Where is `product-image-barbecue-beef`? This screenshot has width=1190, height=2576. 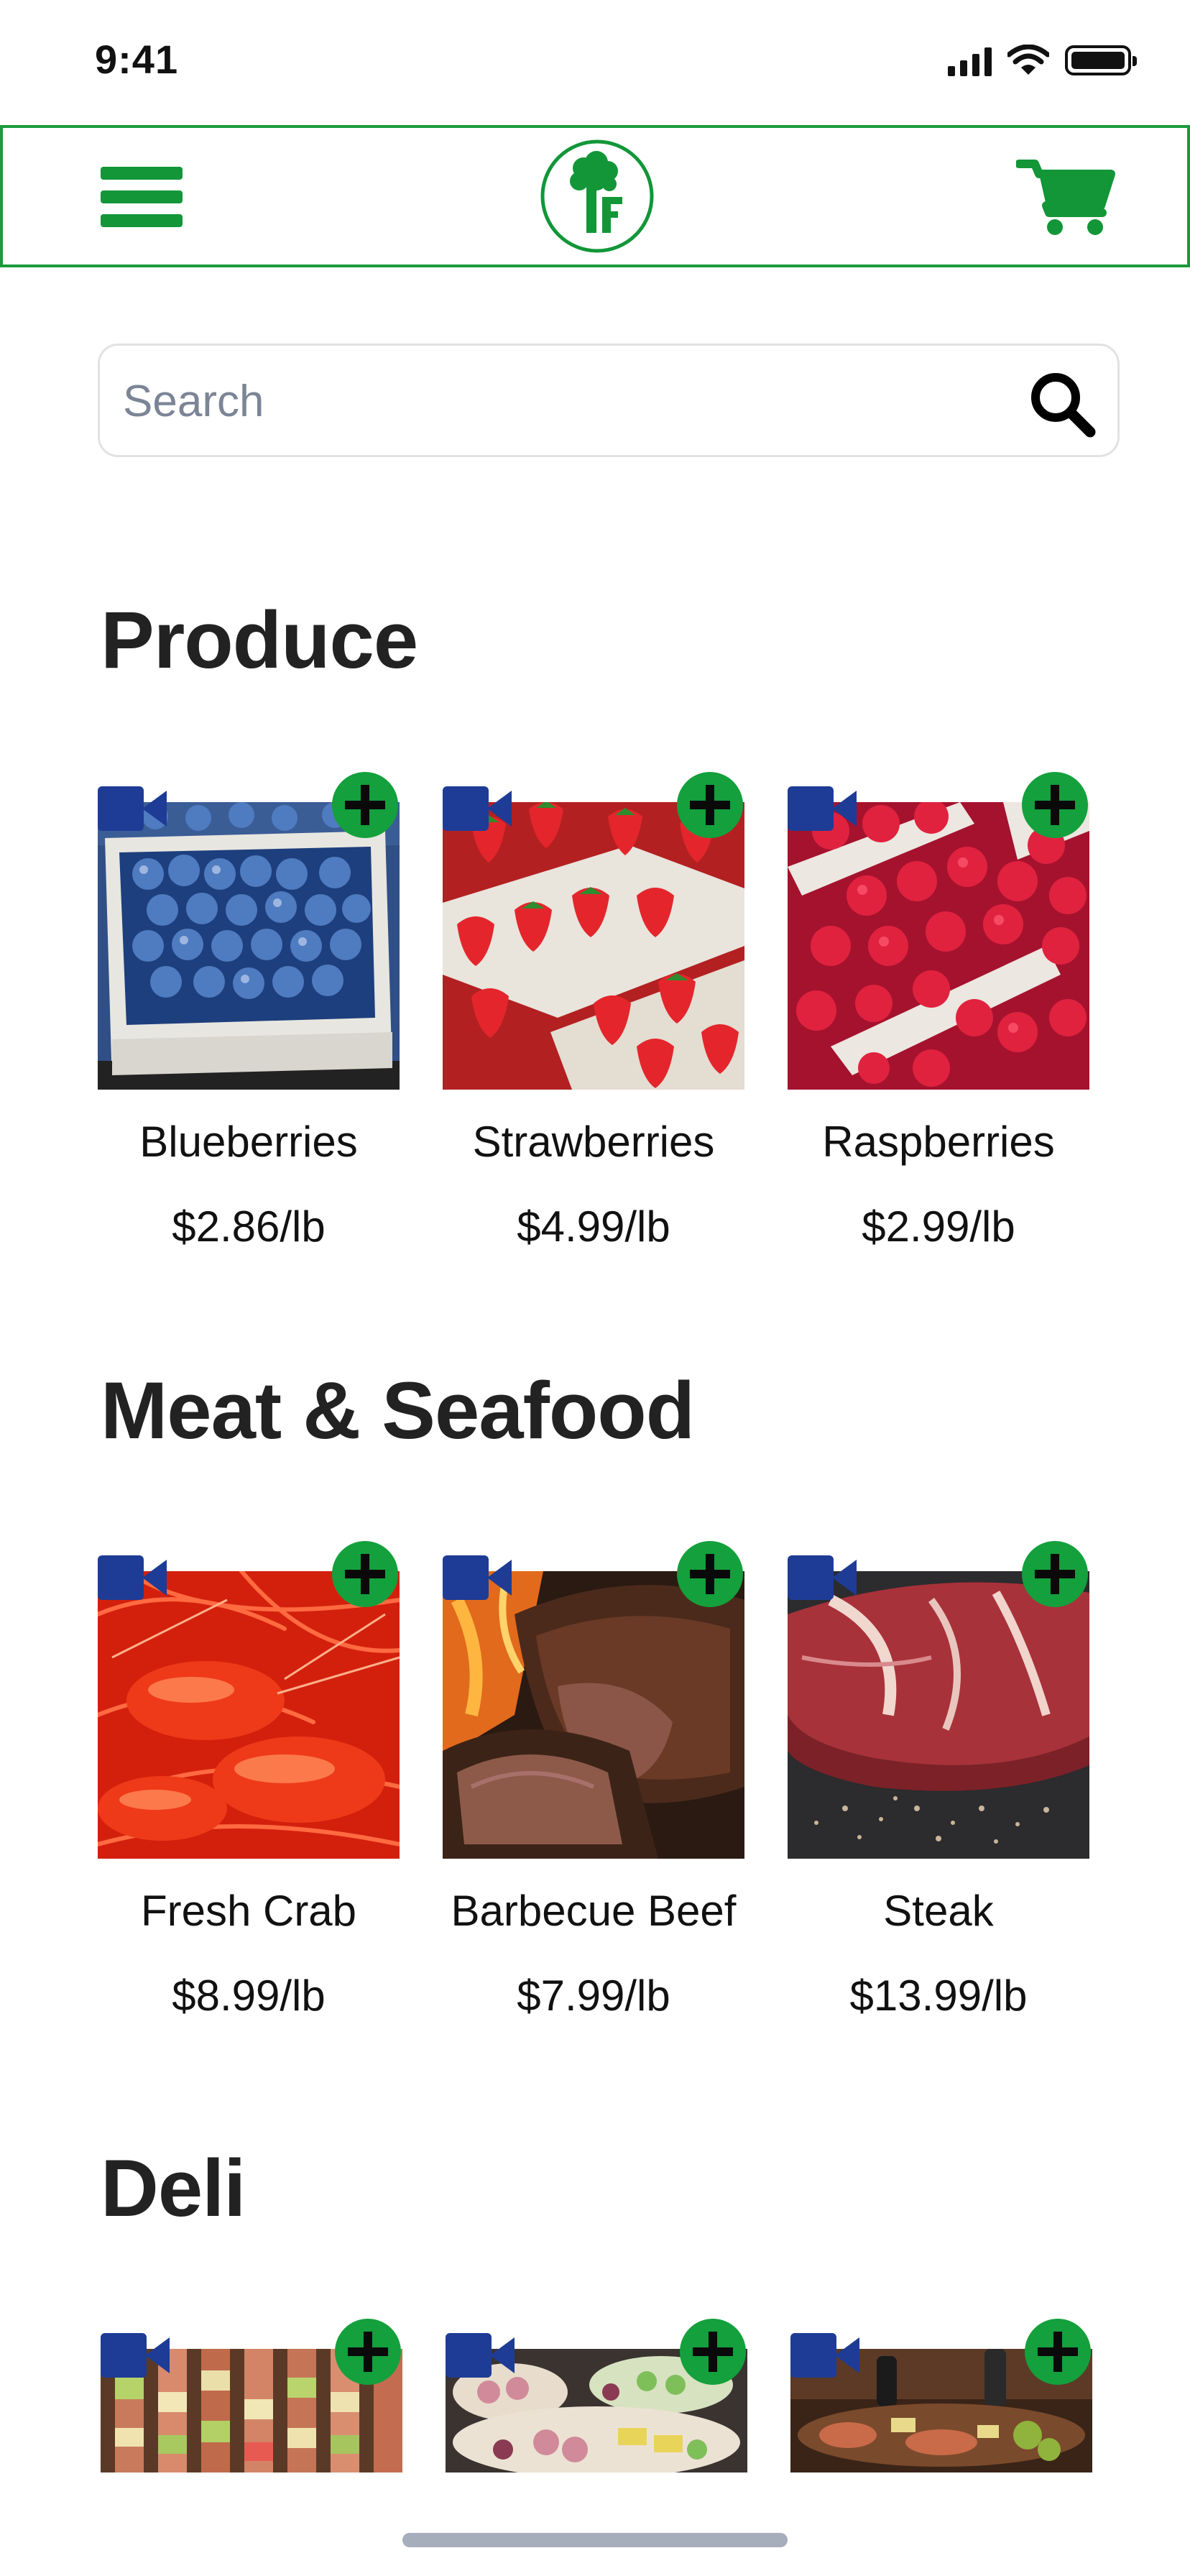
product-image-barbecue-beef is located at coordinates (593, 1715).